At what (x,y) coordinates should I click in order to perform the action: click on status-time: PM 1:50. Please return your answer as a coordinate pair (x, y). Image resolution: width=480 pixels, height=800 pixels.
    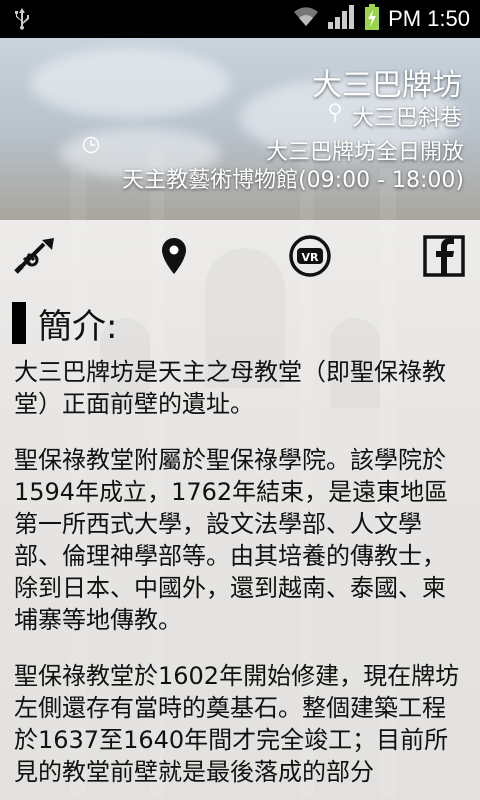
    Looking at the image, I should click on (429, 18).